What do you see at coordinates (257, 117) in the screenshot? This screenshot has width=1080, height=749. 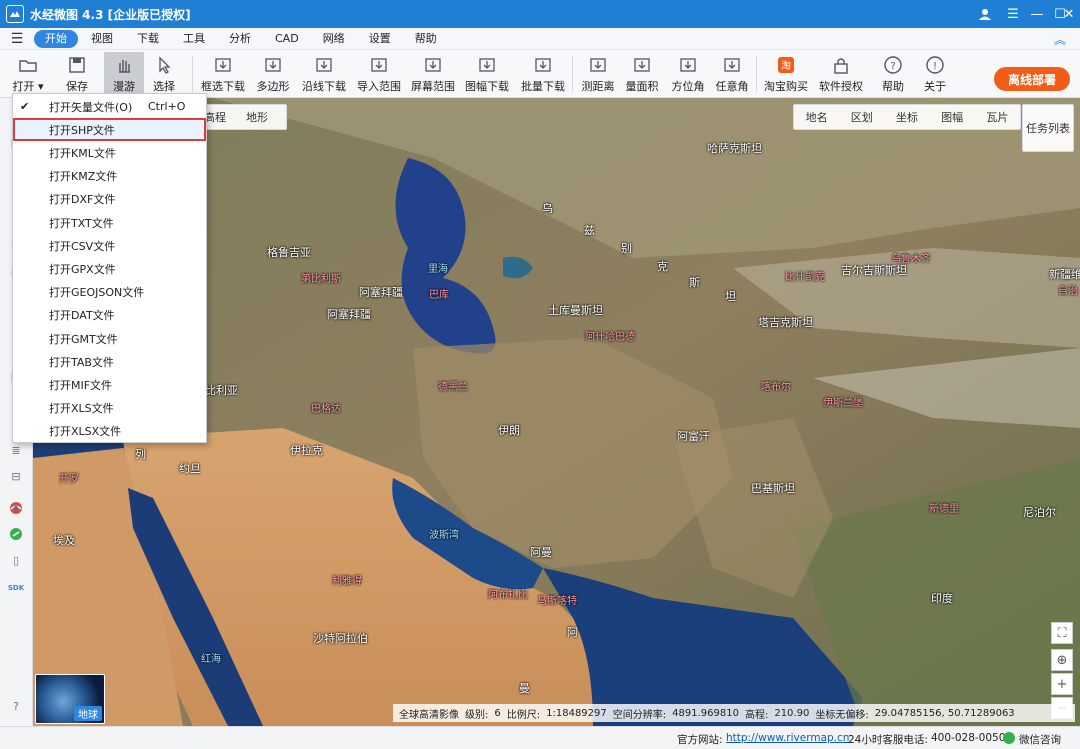 I see `tab-terrain: 地形` at bounding box center [257, 117].